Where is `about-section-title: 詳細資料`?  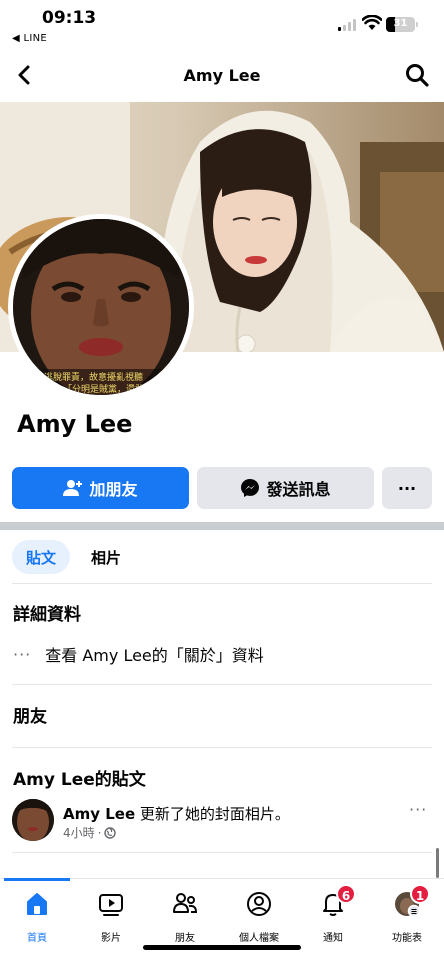 about-section-title: 詳細資料 is located at coordinates (47, 615).